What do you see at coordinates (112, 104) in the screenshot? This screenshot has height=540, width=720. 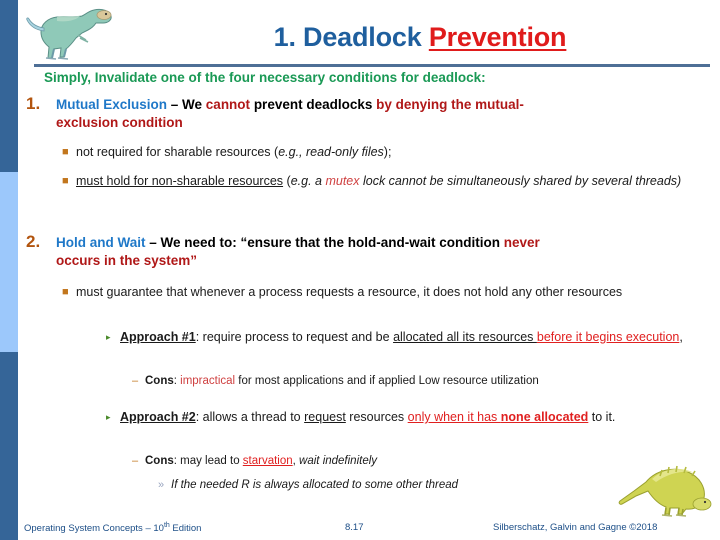 I see `term-mutual-exclusion: Mutual Exclusion` at bounding box center [112, 104].